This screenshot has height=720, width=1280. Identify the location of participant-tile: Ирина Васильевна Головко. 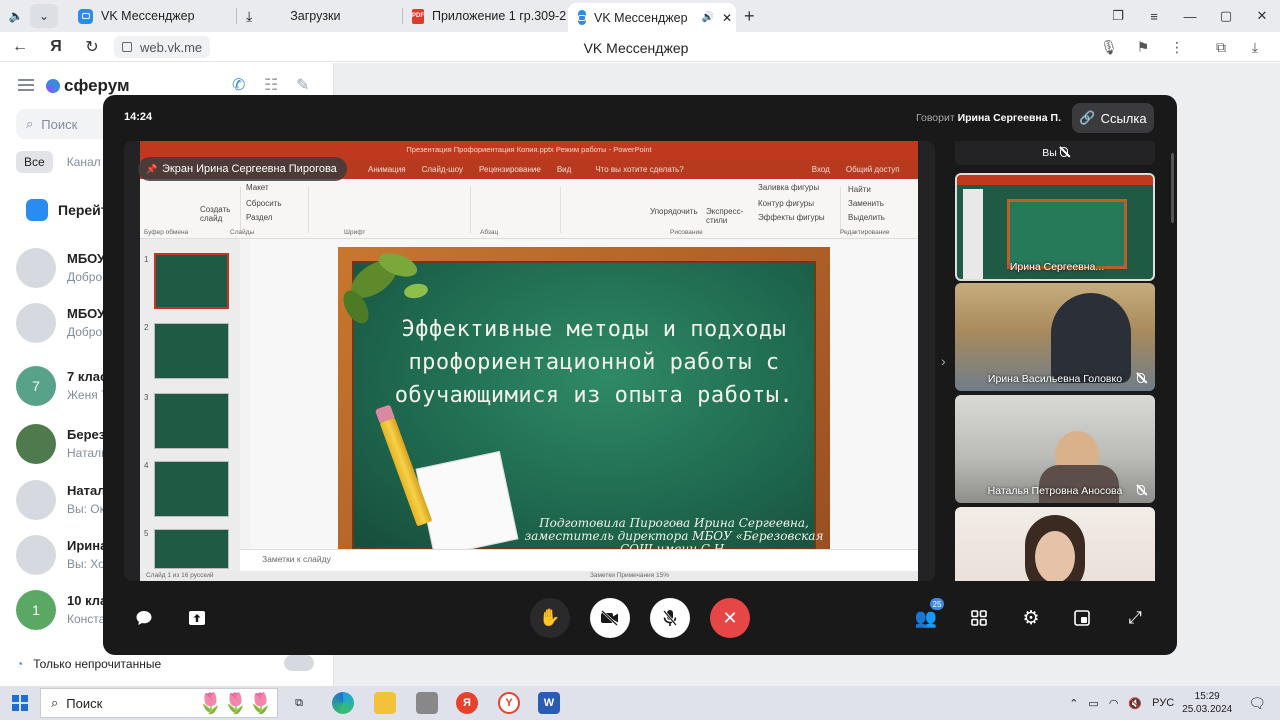
(1055, 337).